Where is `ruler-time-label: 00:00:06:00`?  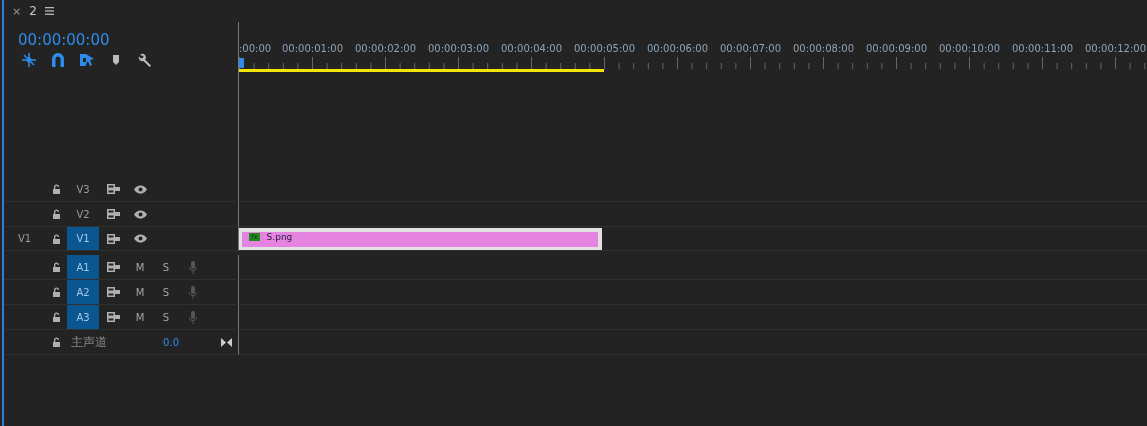
ruler-time-label: 00:00:06:00 is located at coordinates (677, 48).